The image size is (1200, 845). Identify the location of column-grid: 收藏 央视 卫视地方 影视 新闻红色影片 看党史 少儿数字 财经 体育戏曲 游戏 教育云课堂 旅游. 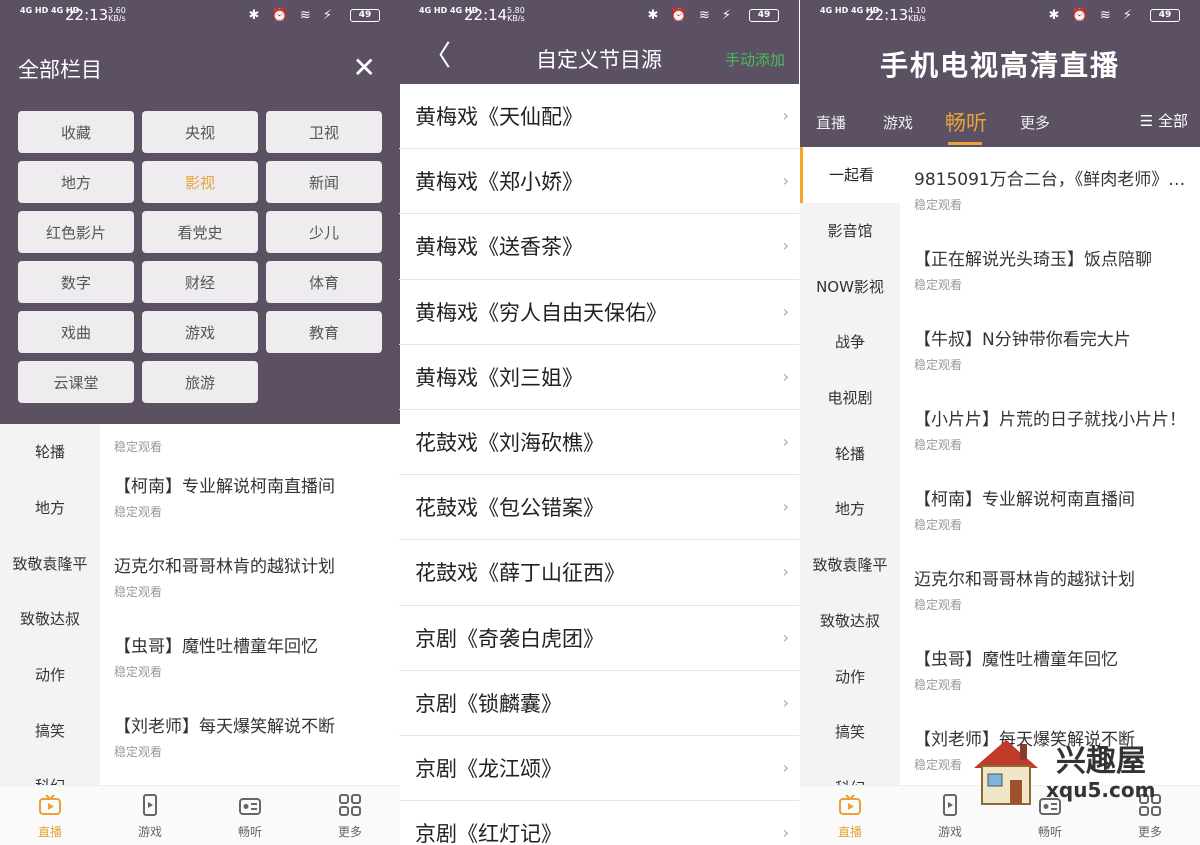
(200, 257).